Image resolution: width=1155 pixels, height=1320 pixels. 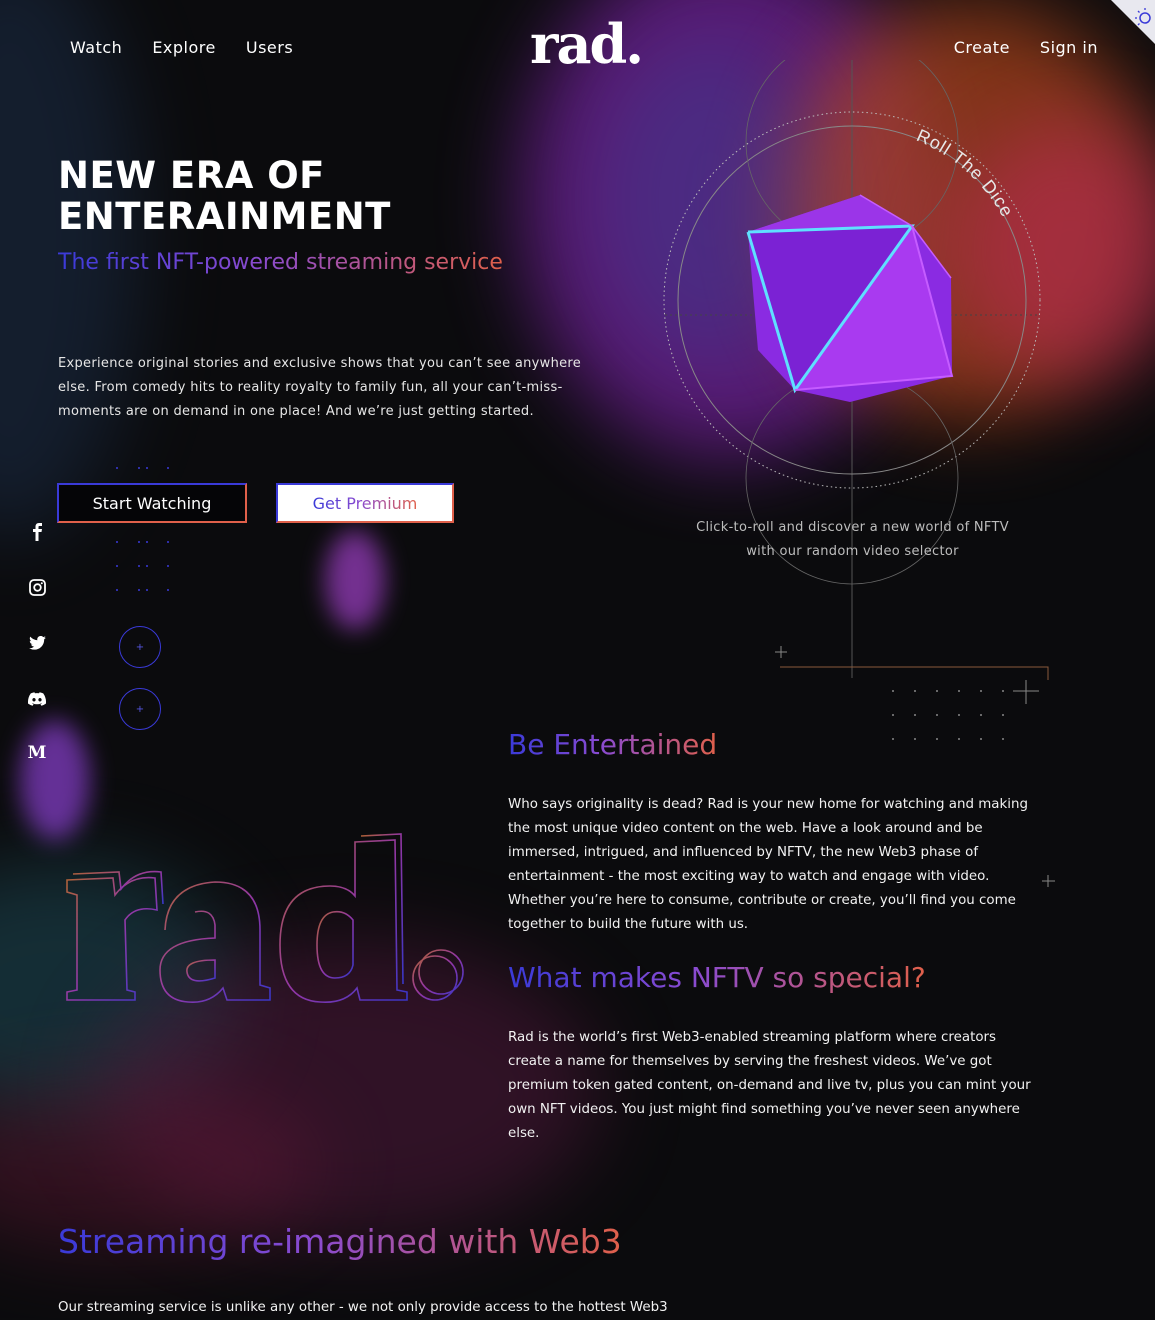 I want to click on discord-icon, so click(x=37, y=699).